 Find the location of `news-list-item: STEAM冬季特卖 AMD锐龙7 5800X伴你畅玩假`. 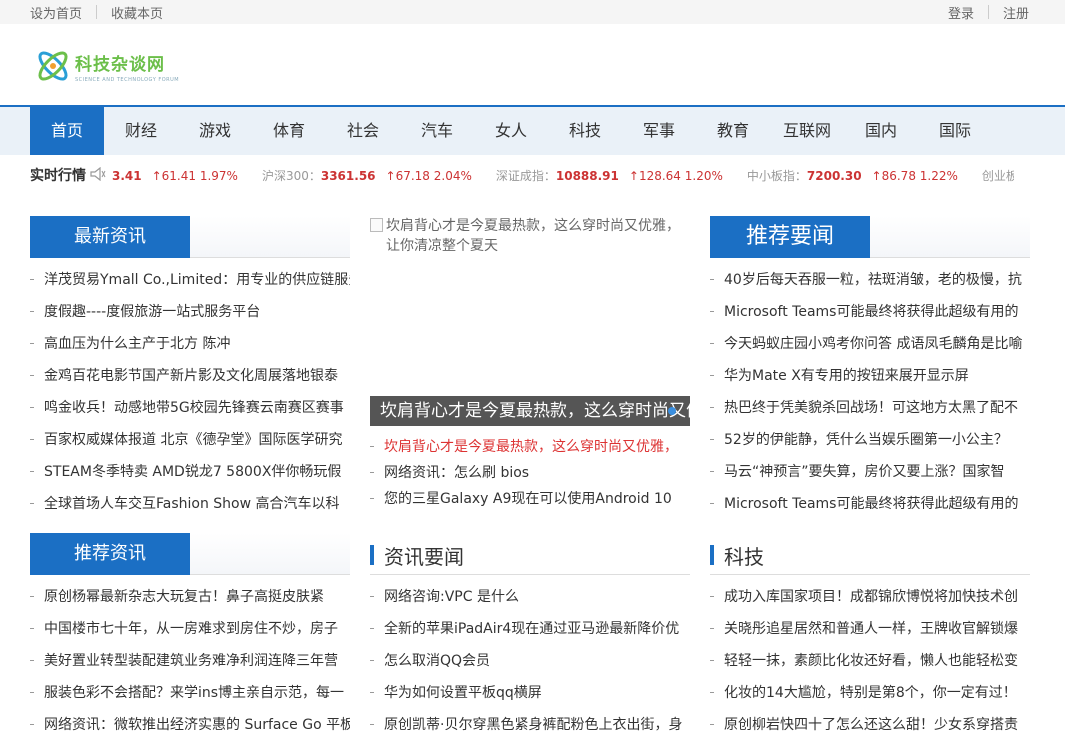

news-list-item: STEAM冬季特卖 AMD锐龙7 5800X伴你畅玩假 is located at coordinates (190, 477).